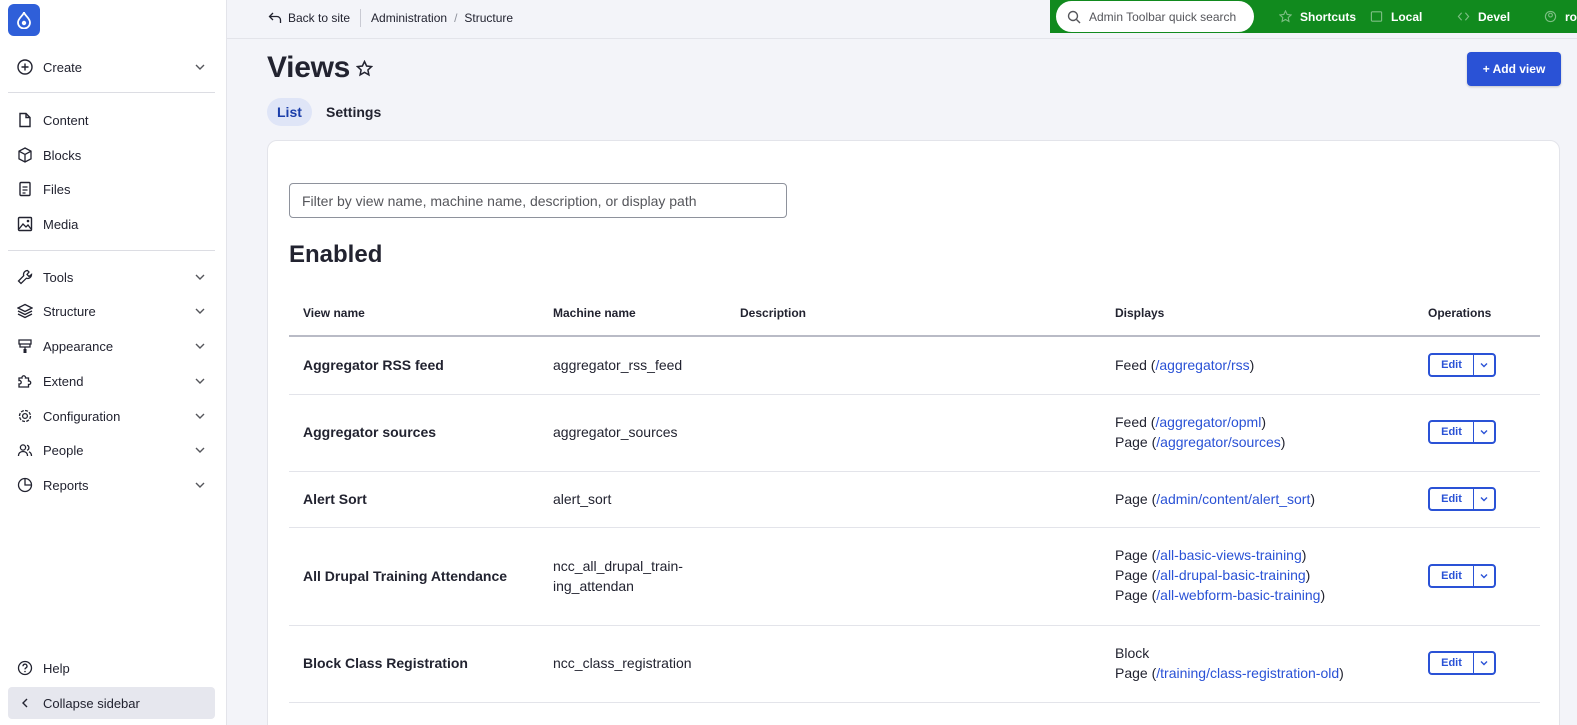 Image resolution: width=1577 pixels, height=725 pixels. I want to click on sidebar-item-label: Create, so click(63, 67).